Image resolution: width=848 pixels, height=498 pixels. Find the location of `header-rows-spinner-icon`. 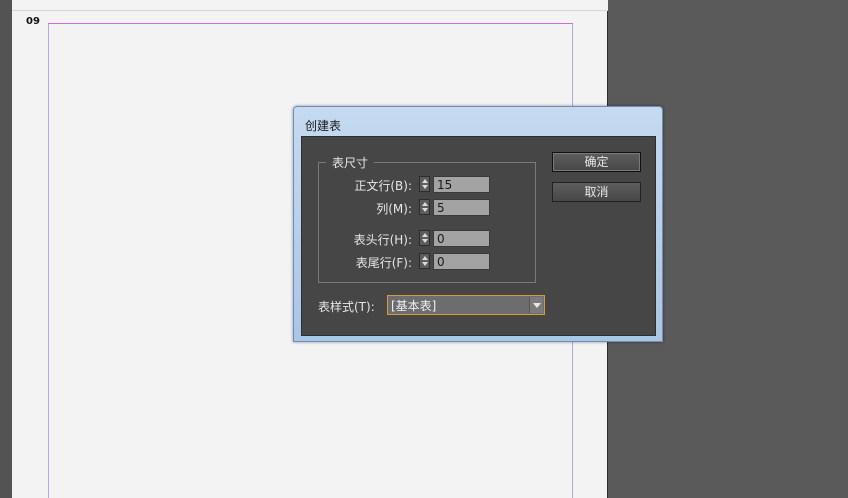

header-rows-spinner-icon is located at coordinates (424, 238).